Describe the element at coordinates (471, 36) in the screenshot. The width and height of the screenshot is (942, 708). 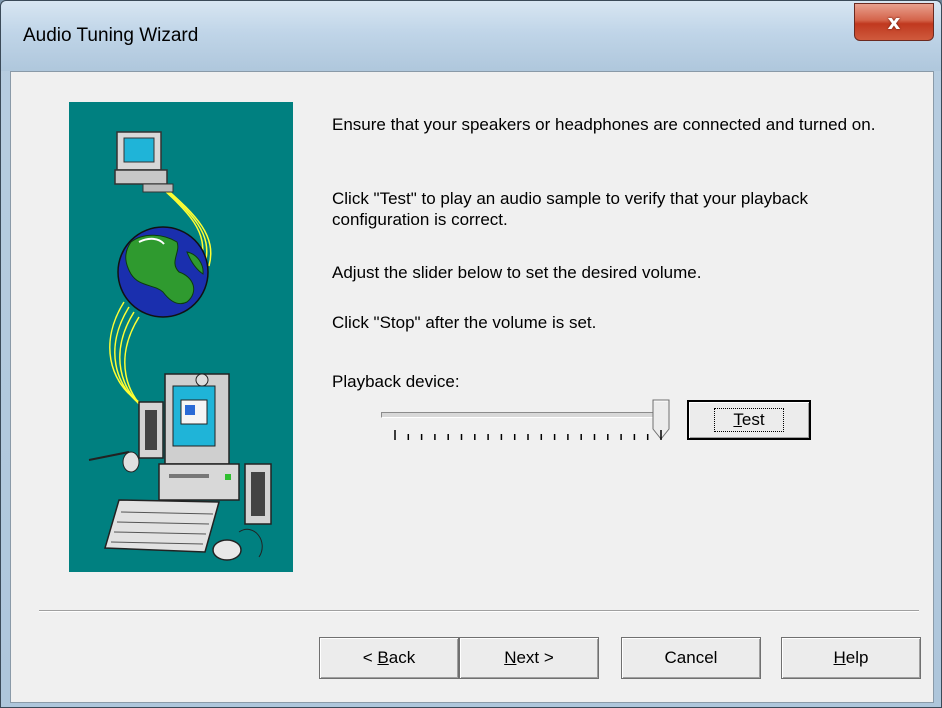
I see `title-bar: Audio Tuning Wizard x` at that location.